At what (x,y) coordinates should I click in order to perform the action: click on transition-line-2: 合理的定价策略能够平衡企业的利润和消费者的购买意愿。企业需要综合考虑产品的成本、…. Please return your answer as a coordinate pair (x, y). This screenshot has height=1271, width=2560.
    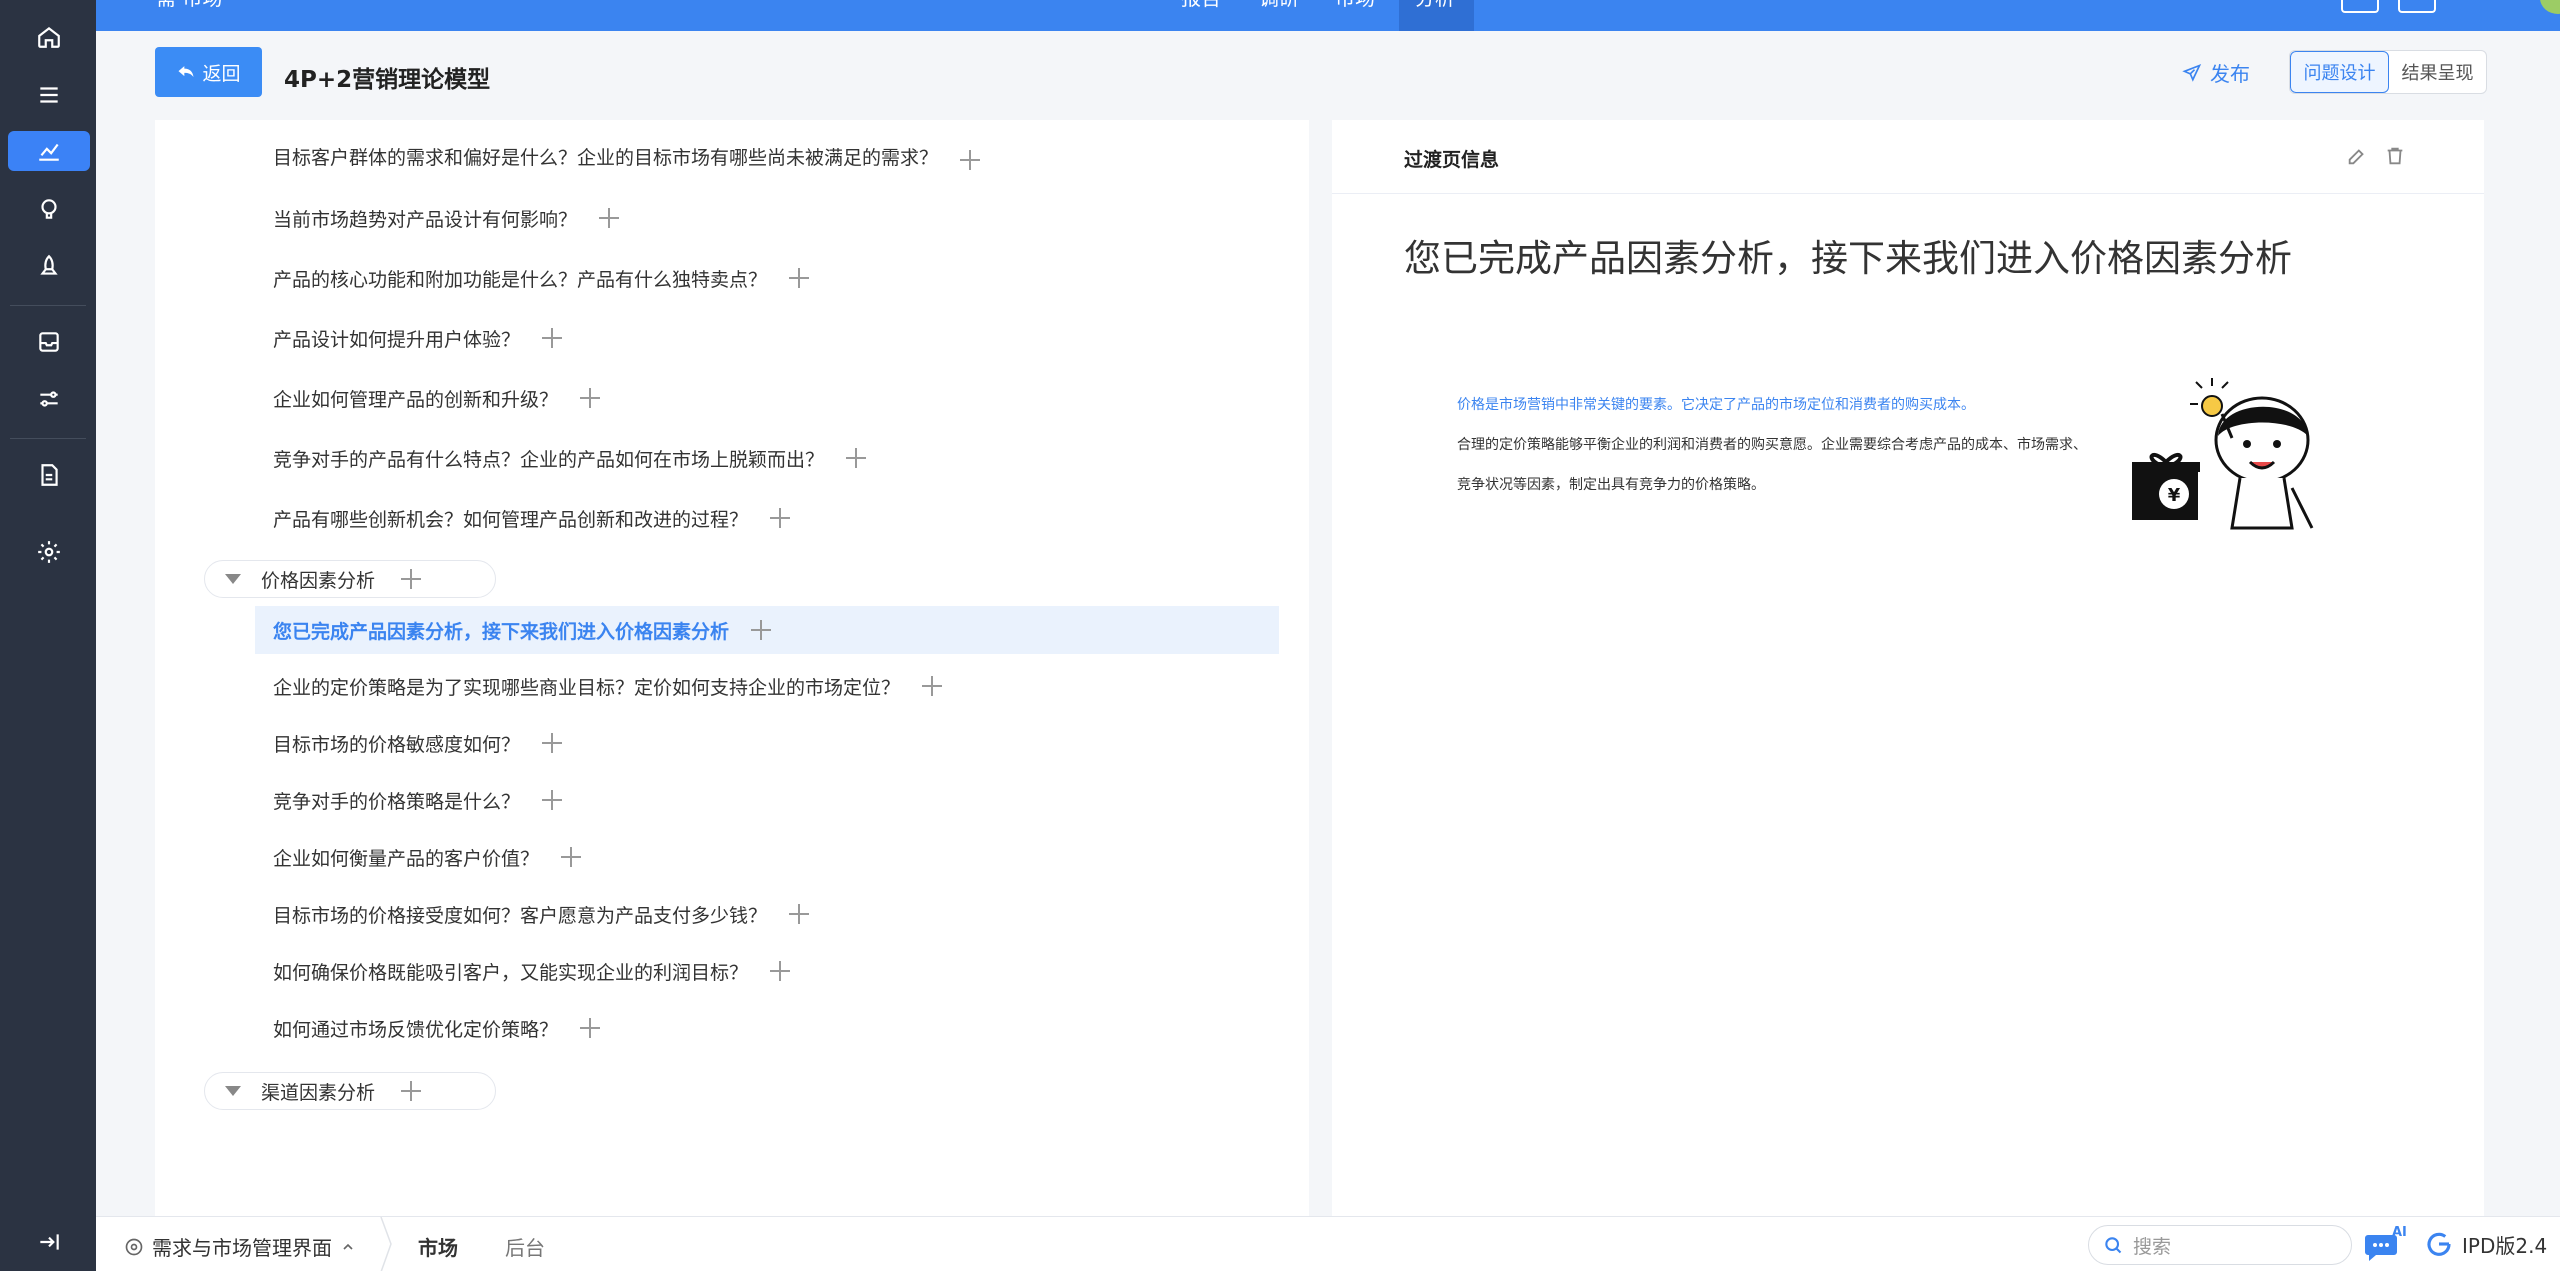
    Looking at the image, I should click on (1772, 445).